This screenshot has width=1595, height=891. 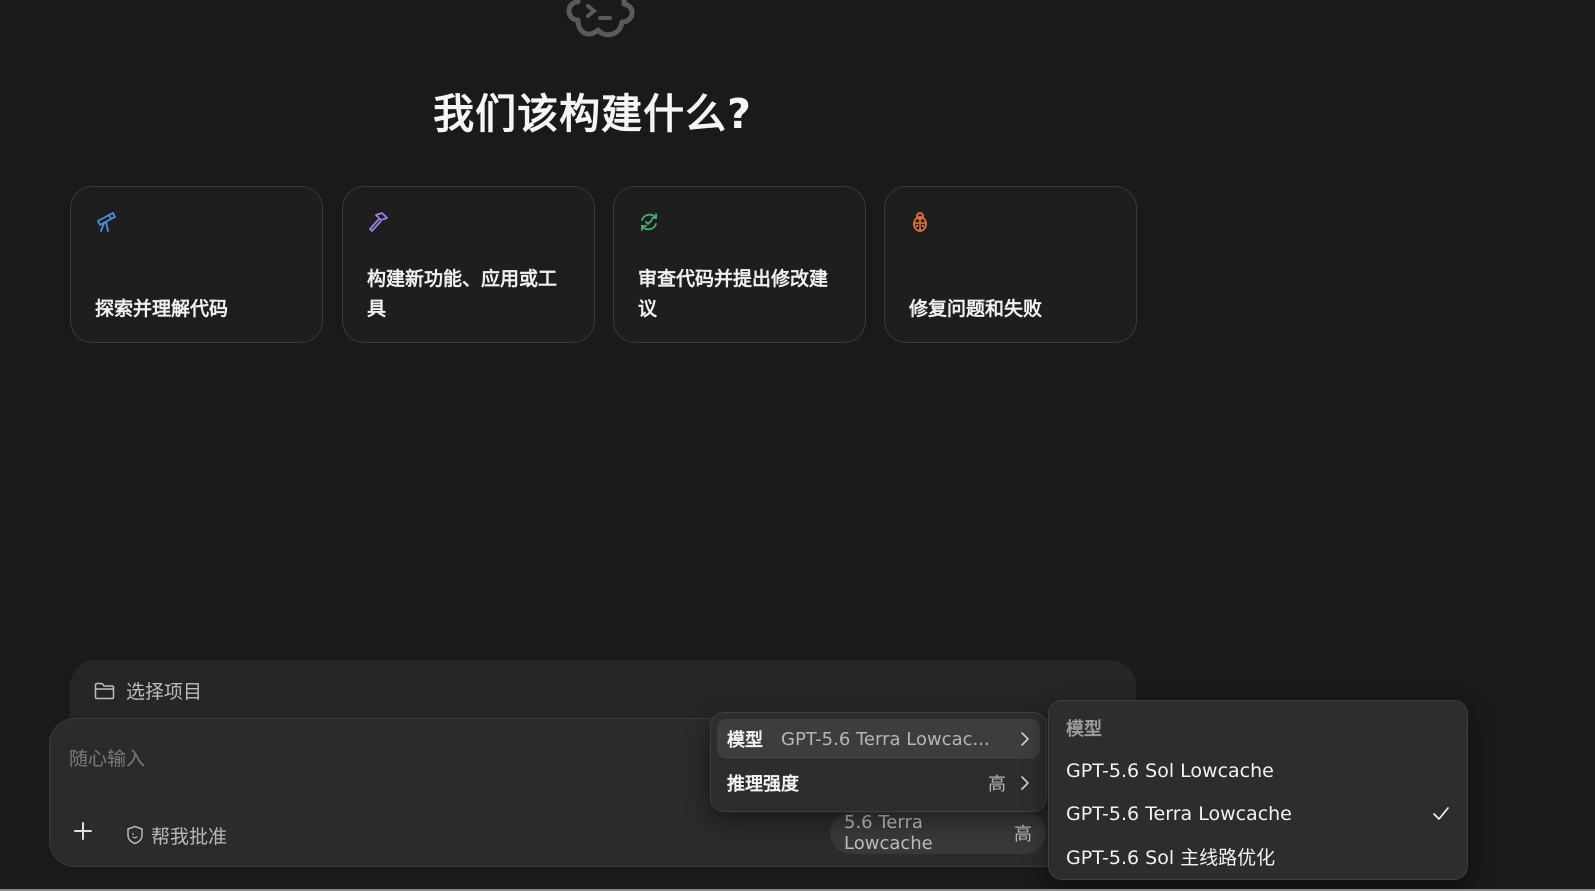 I want to click on bug-icon, so click(x=920, y=222).